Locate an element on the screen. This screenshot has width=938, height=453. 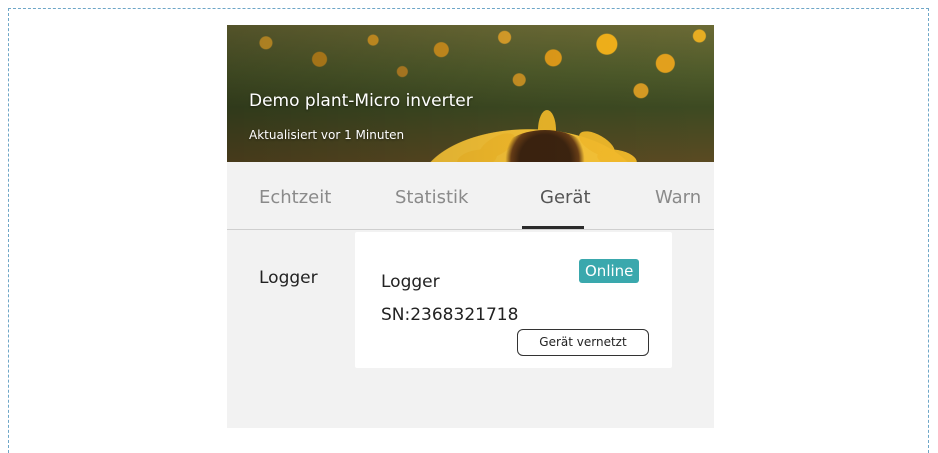
tab-statistik: Statistik is located at coordinates (431, 197).